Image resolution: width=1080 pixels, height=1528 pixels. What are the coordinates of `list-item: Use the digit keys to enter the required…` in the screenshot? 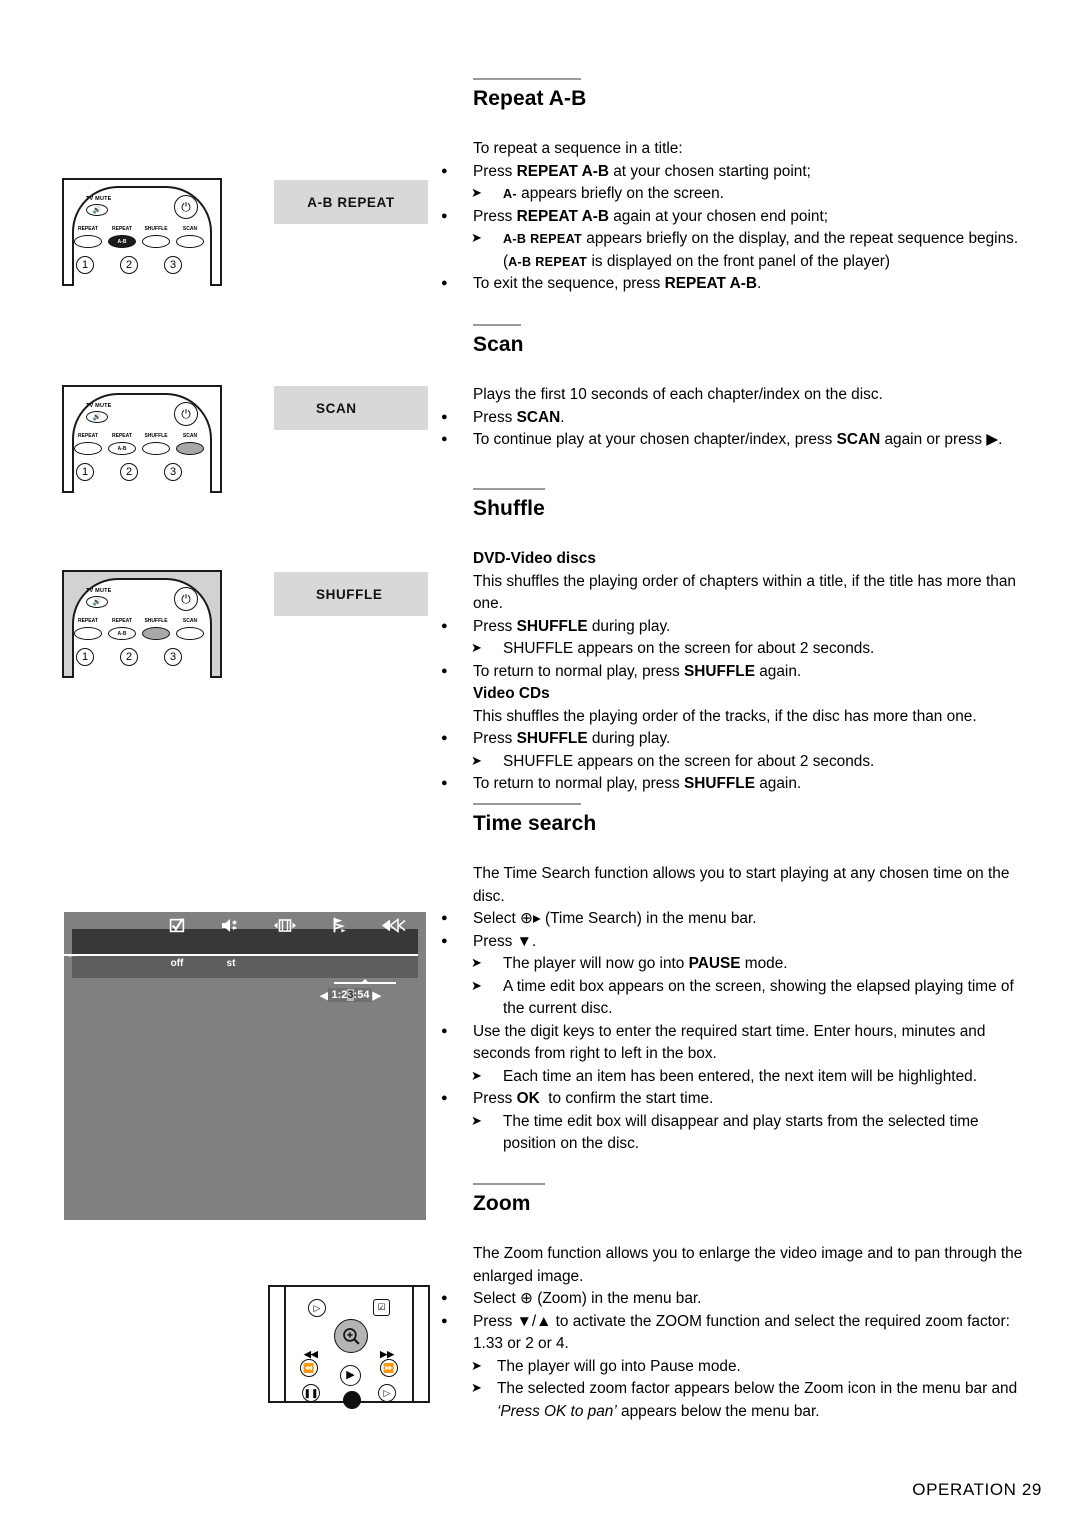 It's located at (737, 1043).